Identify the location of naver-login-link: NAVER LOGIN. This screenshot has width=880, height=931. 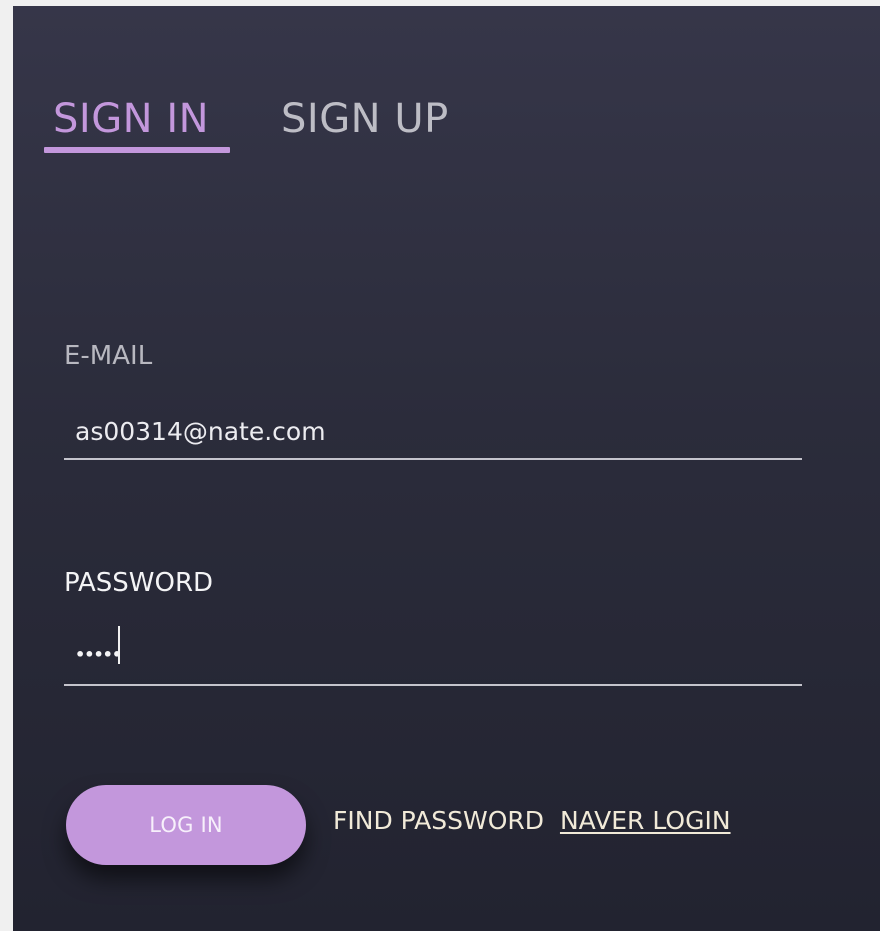
(645, 820).